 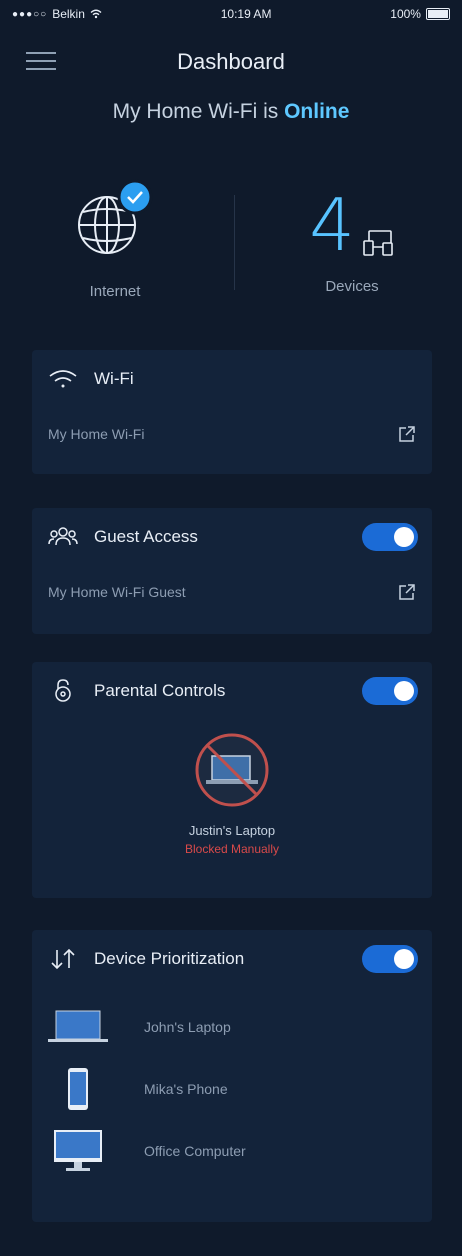 I want to click on parental-card-header: Parental Controls, so click(x=232, y=691).